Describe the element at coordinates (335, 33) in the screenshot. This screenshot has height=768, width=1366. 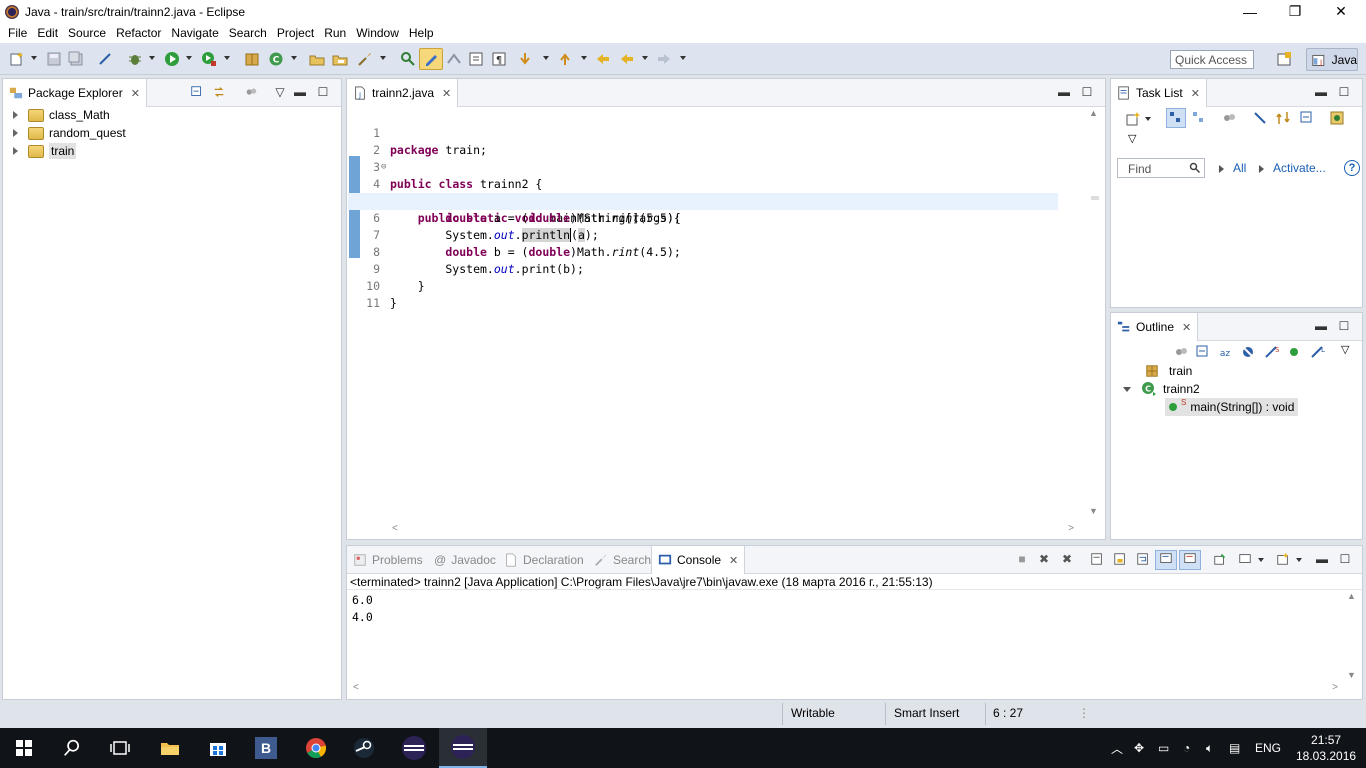
I see `menu-run: Run` at that location.